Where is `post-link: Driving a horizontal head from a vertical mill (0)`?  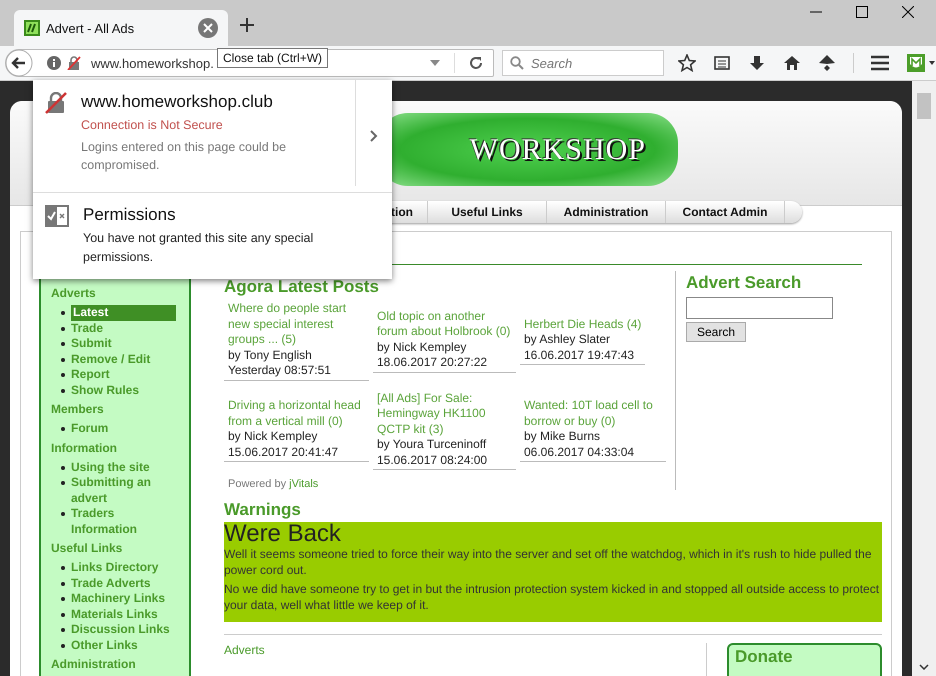
post-link: Driving a horizontal head from a vertical mill (0) is located at coordinates (296, 414).